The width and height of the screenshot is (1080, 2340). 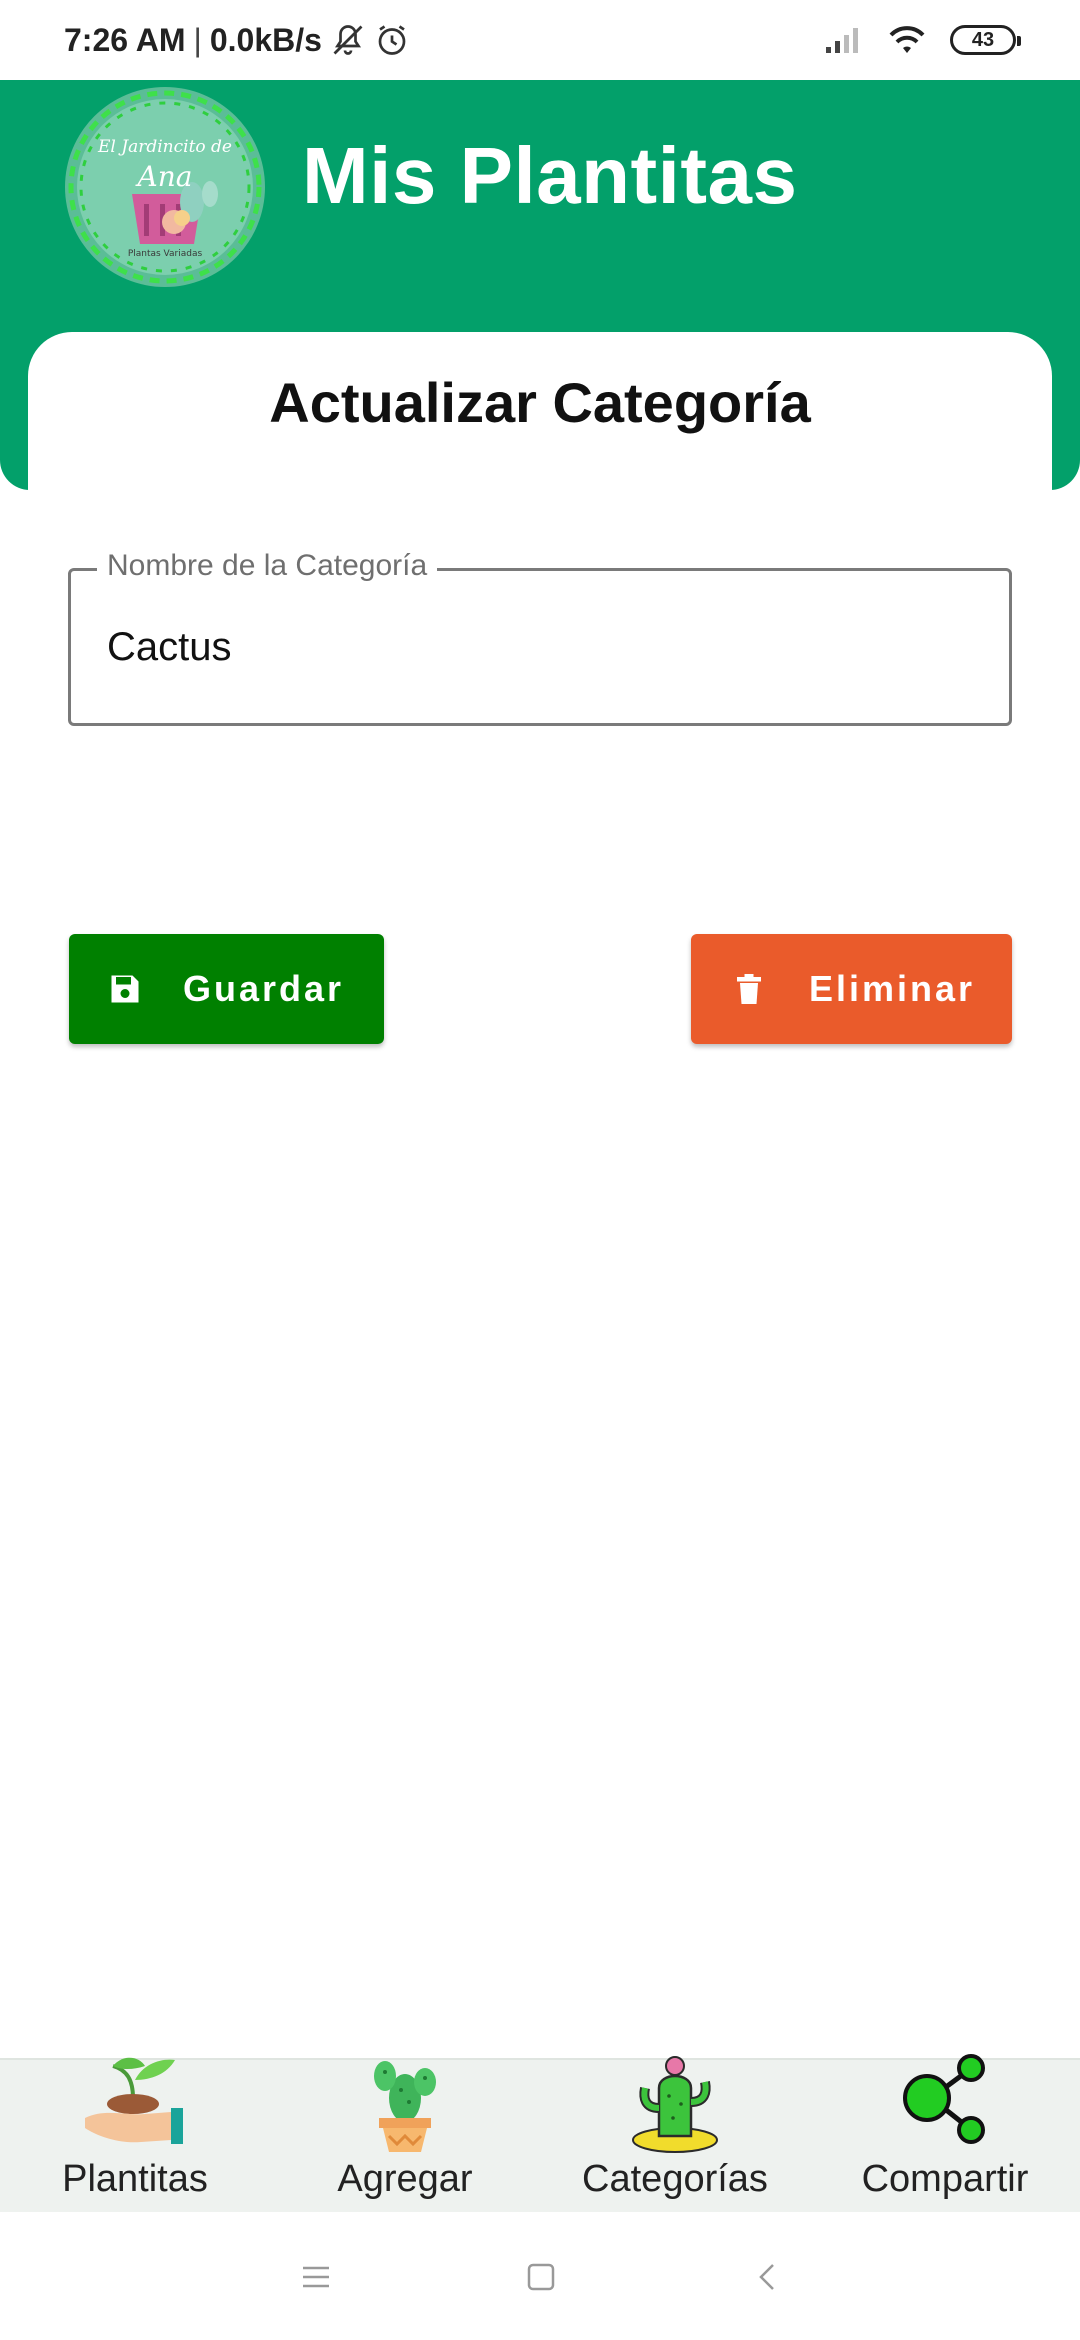 What do you see at coordinates (767, 2277) in the screenshot?
I see `back-icon` at bounding box center [767, 2277].